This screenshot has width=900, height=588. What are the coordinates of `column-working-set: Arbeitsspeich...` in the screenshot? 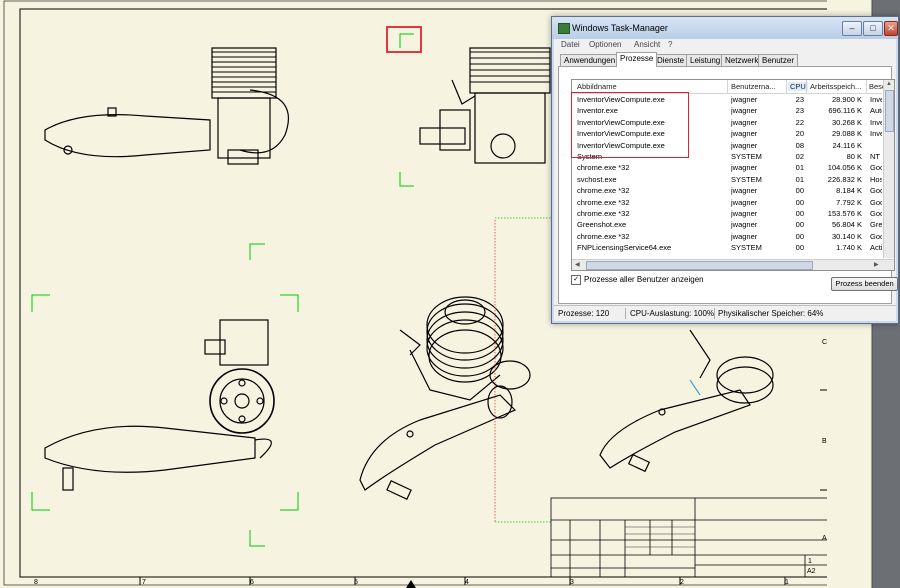 It's located at (835, 86).